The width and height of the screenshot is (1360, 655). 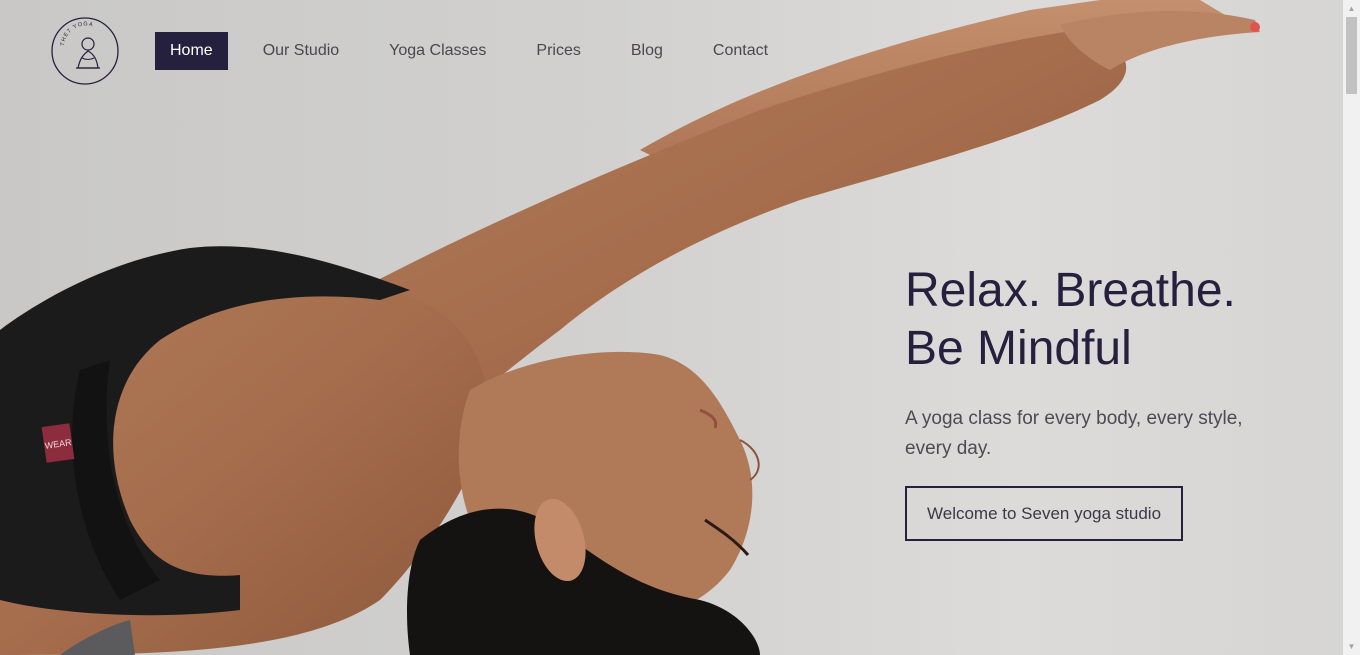 What do you see at coordinates (740, 51) in the screenshot?
I see `nav-item-contact: Contact` at bounding box center [740, 51].